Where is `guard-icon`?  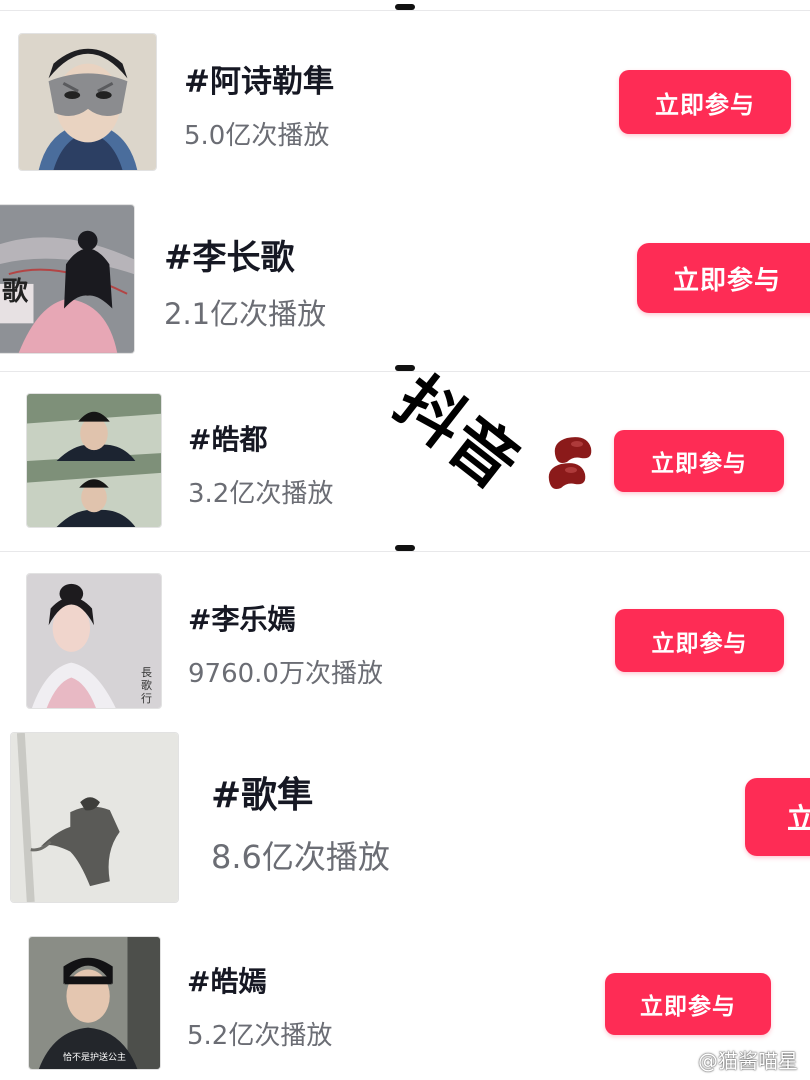 guard-icon is located at coordinates (94, 460).